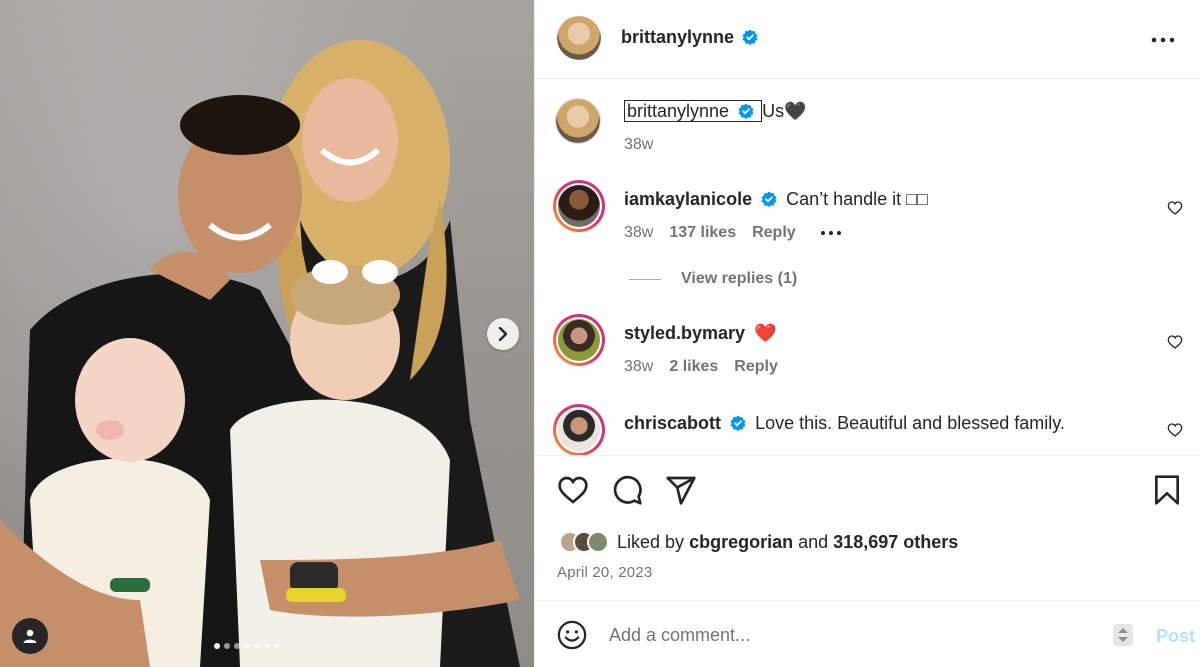  What do you see at coordinates (672, 423) in the screenshot?
I see `comment-username: chriscabott` at bounding box center [672, 423].